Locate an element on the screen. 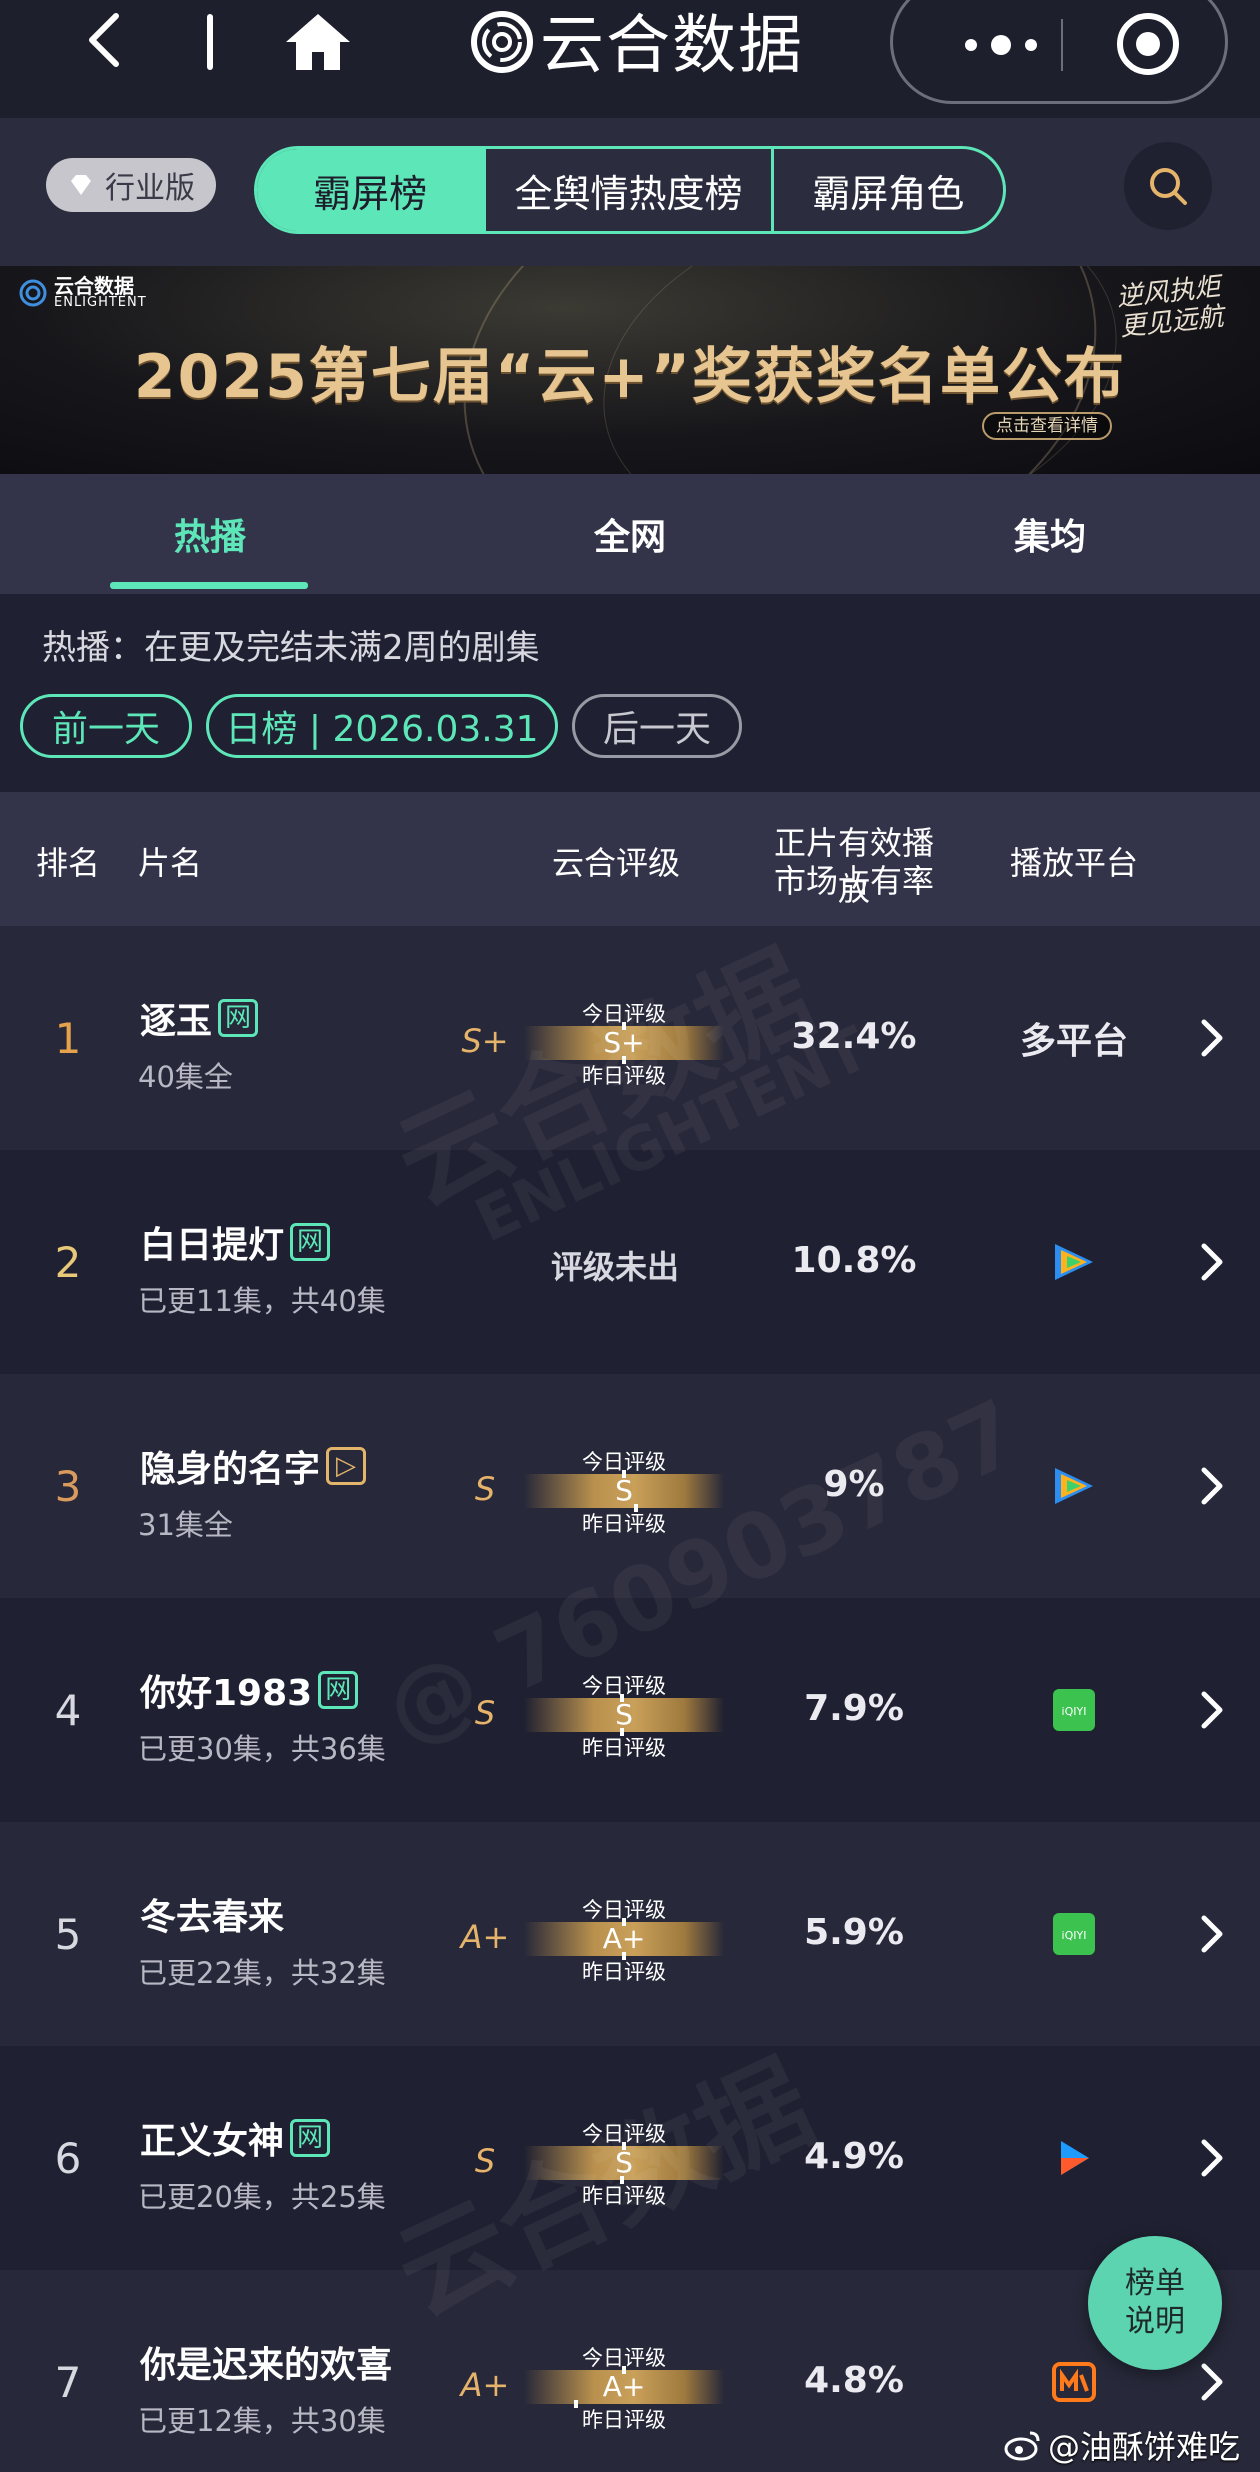  platform: 多平台 is located at coordinates (1074, 1038).